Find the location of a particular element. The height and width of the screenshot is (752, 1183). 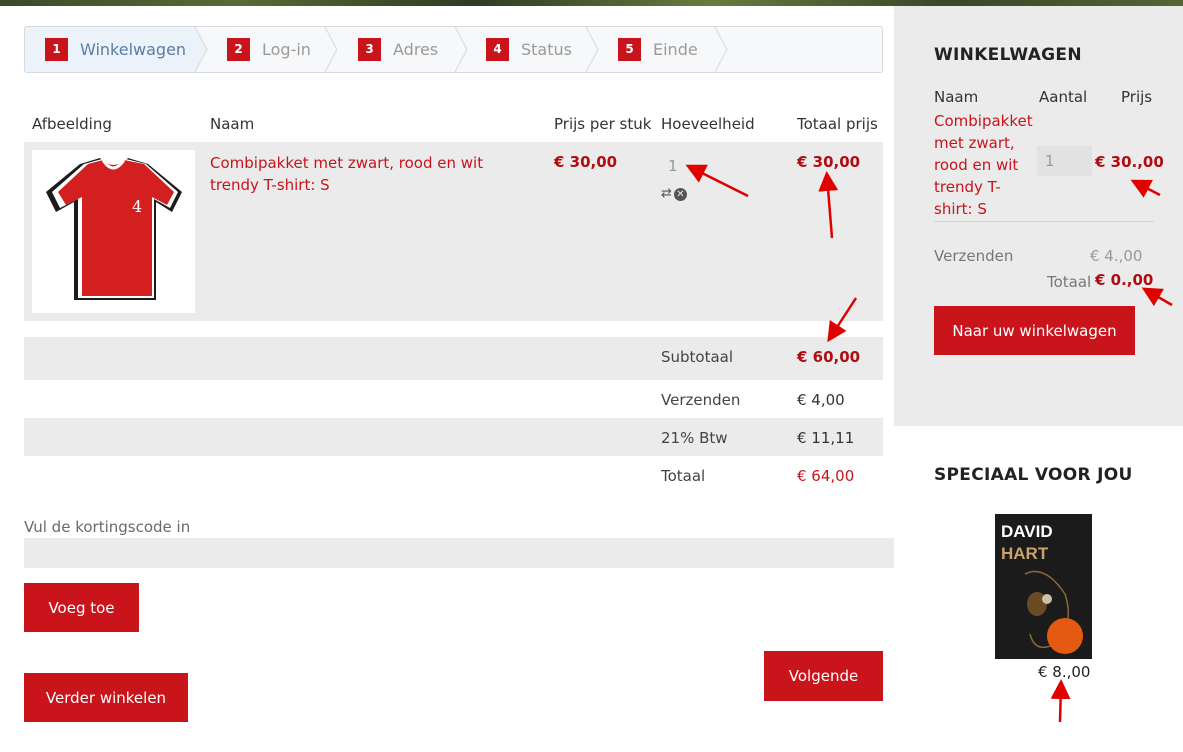

sidebar-shipping-label: Verzenden is located at coordinates (974, 256).